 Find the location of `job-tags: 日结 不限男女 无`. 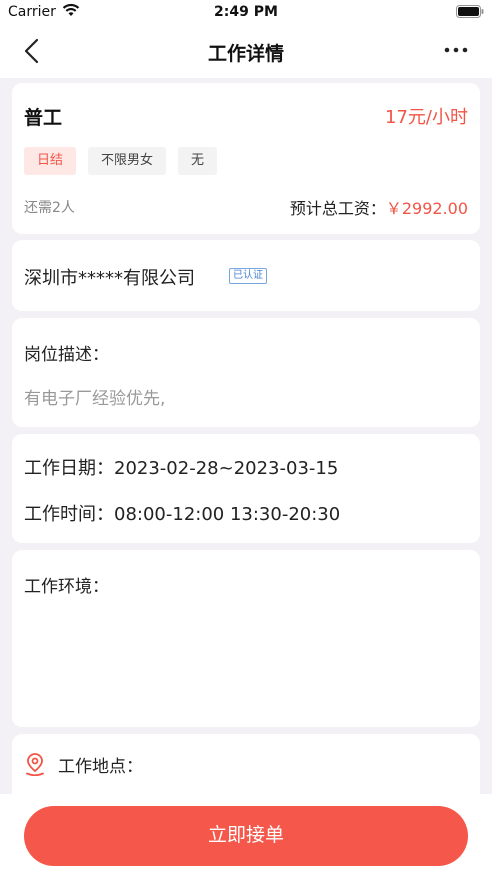

job-tags: 日结 不限男女 无 is located at coordinates (121, 161).